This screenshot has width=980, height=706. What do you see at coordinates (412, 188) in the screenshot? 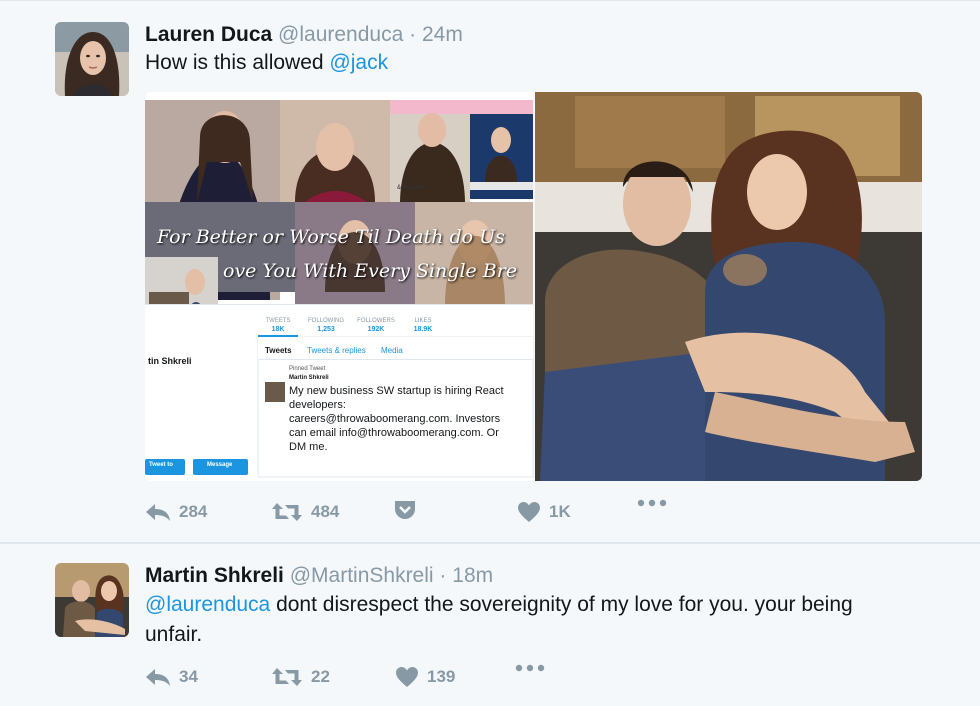
I see `reporter-label: & Reporter` at bounding box center [412, 188].